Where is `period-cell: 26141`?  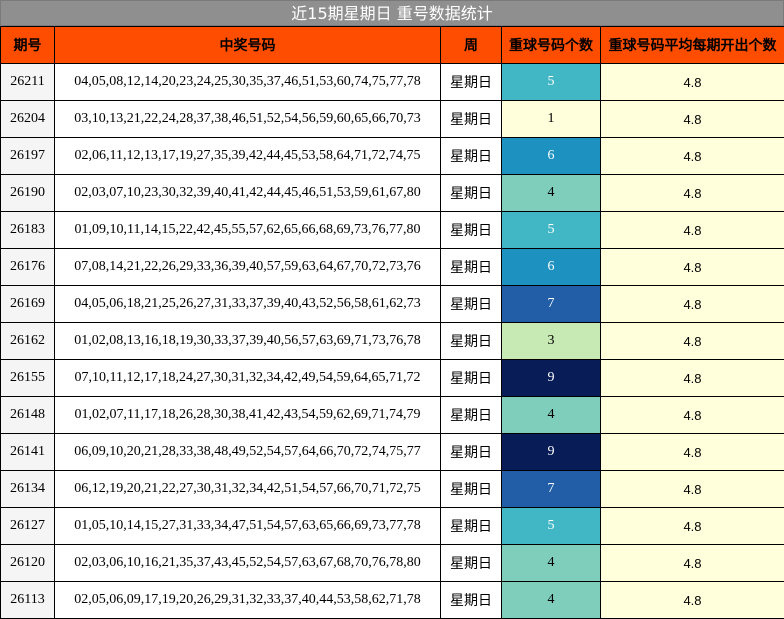 period-cell: 26141 is located at coordinates (28, 452).